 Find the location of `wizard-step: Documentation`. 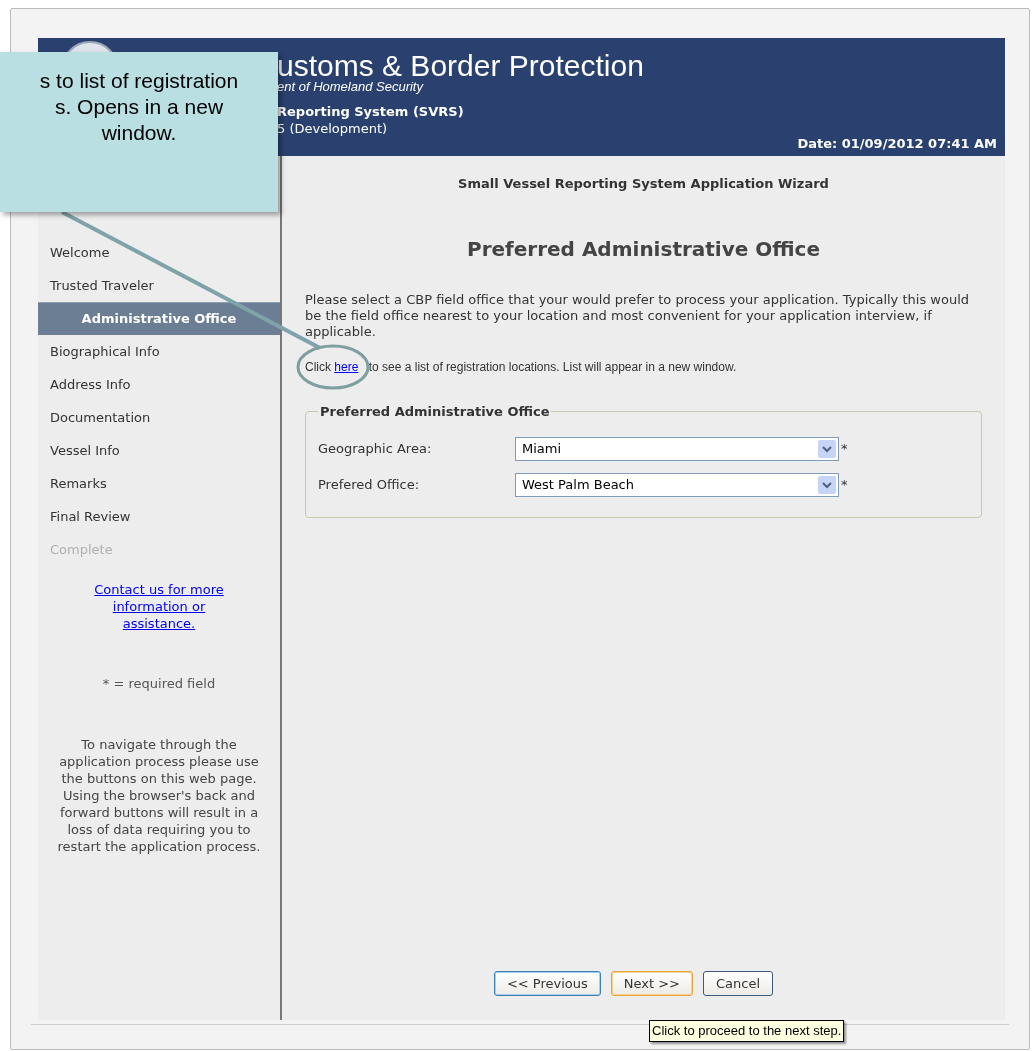

wizard-step: Documentation is located at coordinates (159, 417).